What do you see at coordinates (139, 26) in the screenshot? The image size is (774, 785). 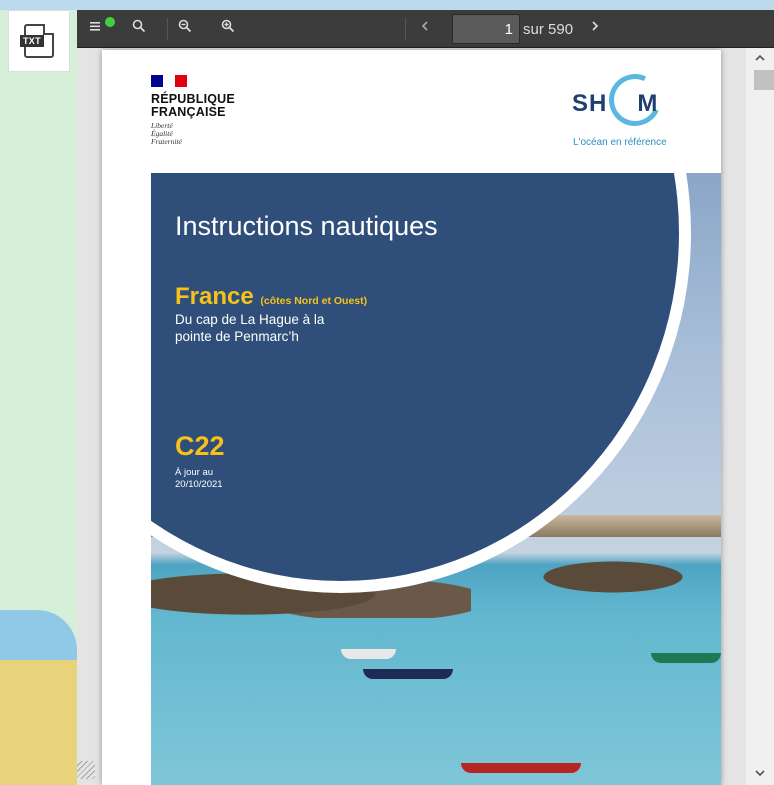 I see `search-icon` at bounding box center [139, 26].